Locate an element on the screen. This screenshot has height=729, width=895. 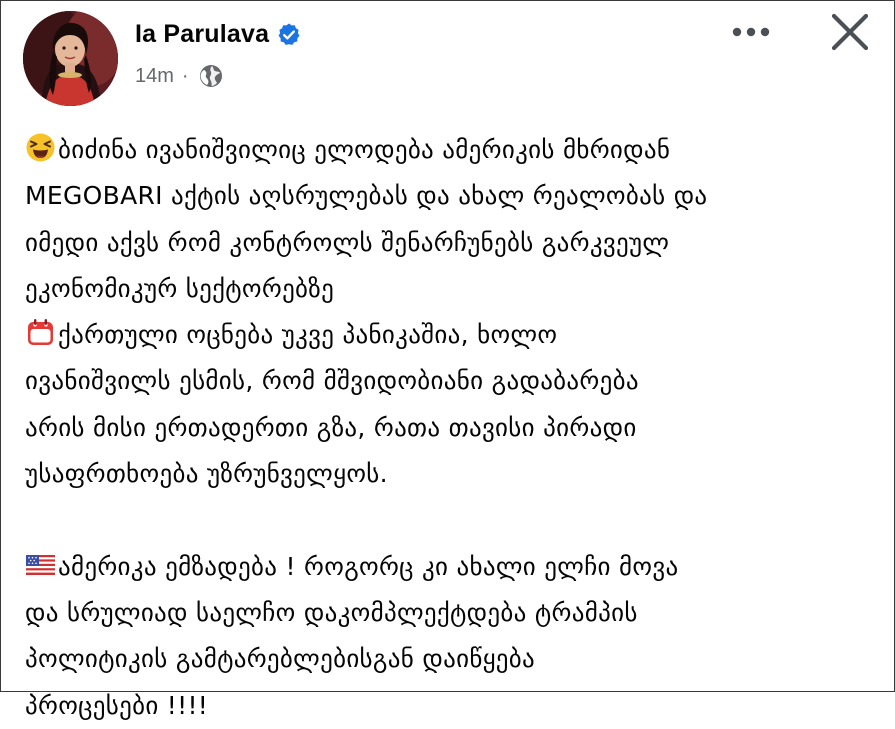
close-button is located at coordinates (850, 32).